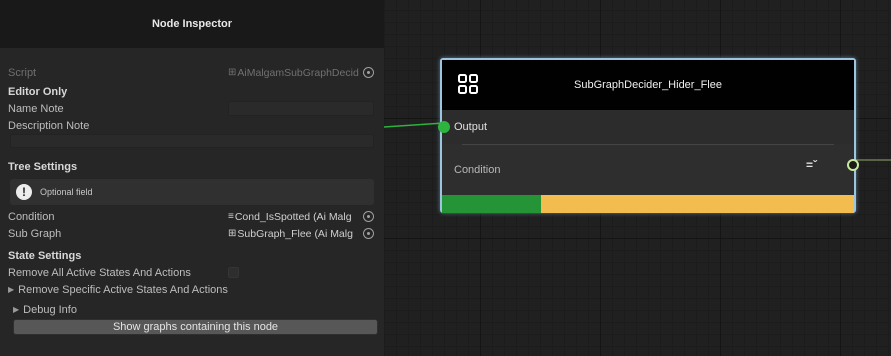 This screenshot has height=356, width=891. What do you see at coordinates (35, 233) in the screenshot?
I see `sub-graph-label: Sub Graph` at bounding box center [35, 233].